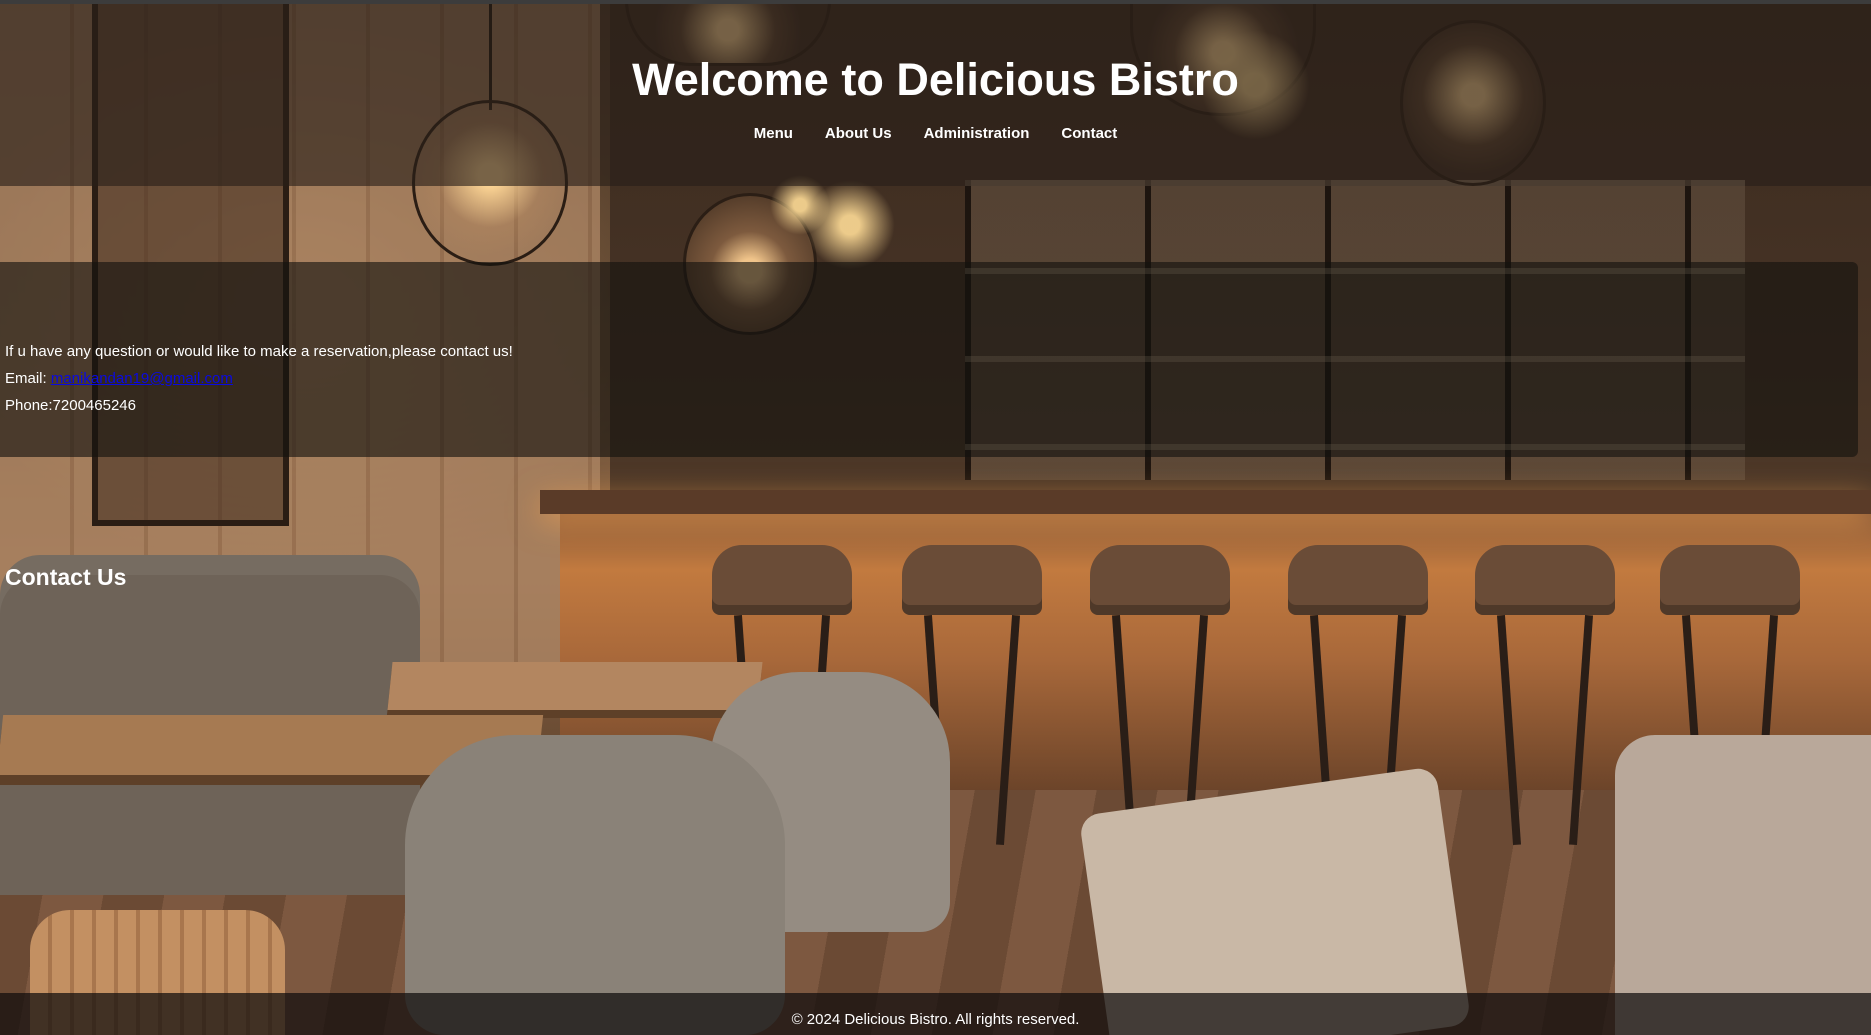 This screenshot has width=1871, height=1035. I want to click on main-nav: Menu About Us Administration Contact, so click(935, 134).